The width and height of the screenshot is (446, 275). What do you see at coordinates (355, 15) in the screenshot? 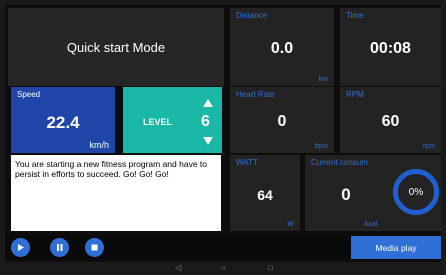
I see `time-label: Time` at bounding box center [355, 15].